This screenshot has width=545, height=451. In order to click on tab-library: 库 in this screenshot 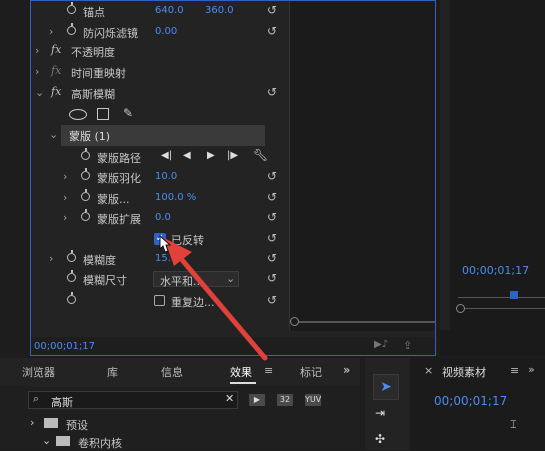, I will do `click(112, 372)`.